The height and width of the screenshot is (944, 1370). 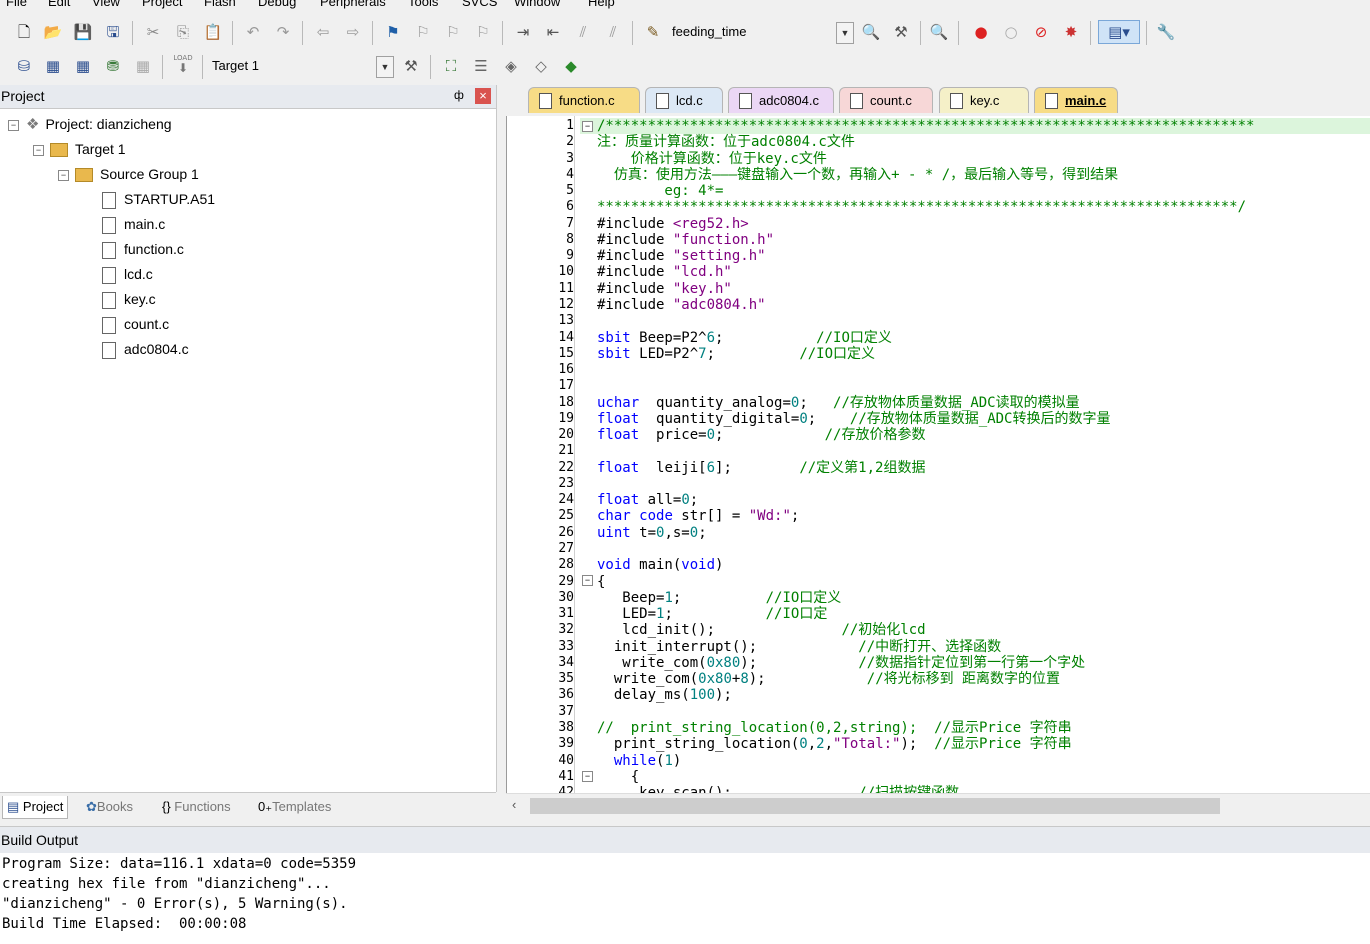 I want to click on window-layout-icon: ▤▾, so click(x=1119, y=32).